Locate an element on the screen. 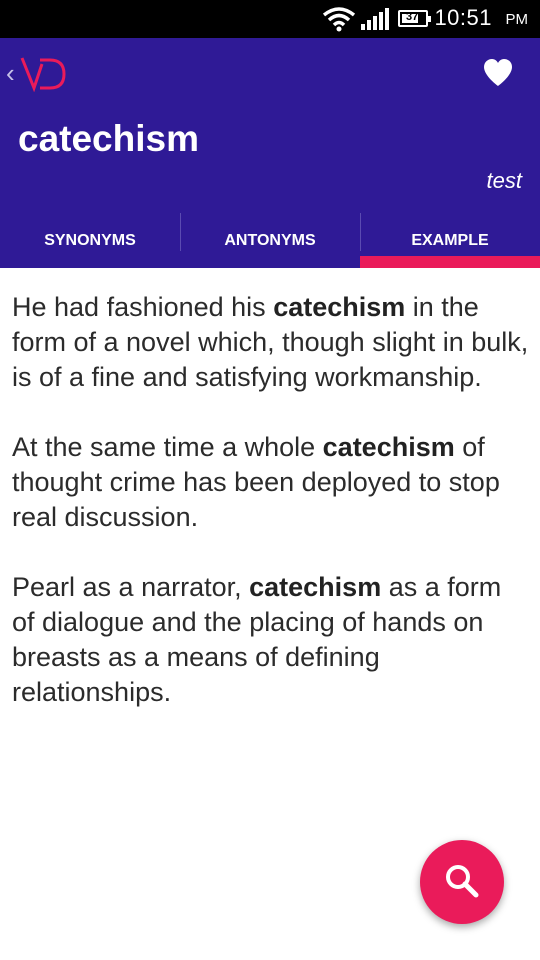 This screenshot has width=540, height=960. signal-icon is located at coordinates (375, 19).